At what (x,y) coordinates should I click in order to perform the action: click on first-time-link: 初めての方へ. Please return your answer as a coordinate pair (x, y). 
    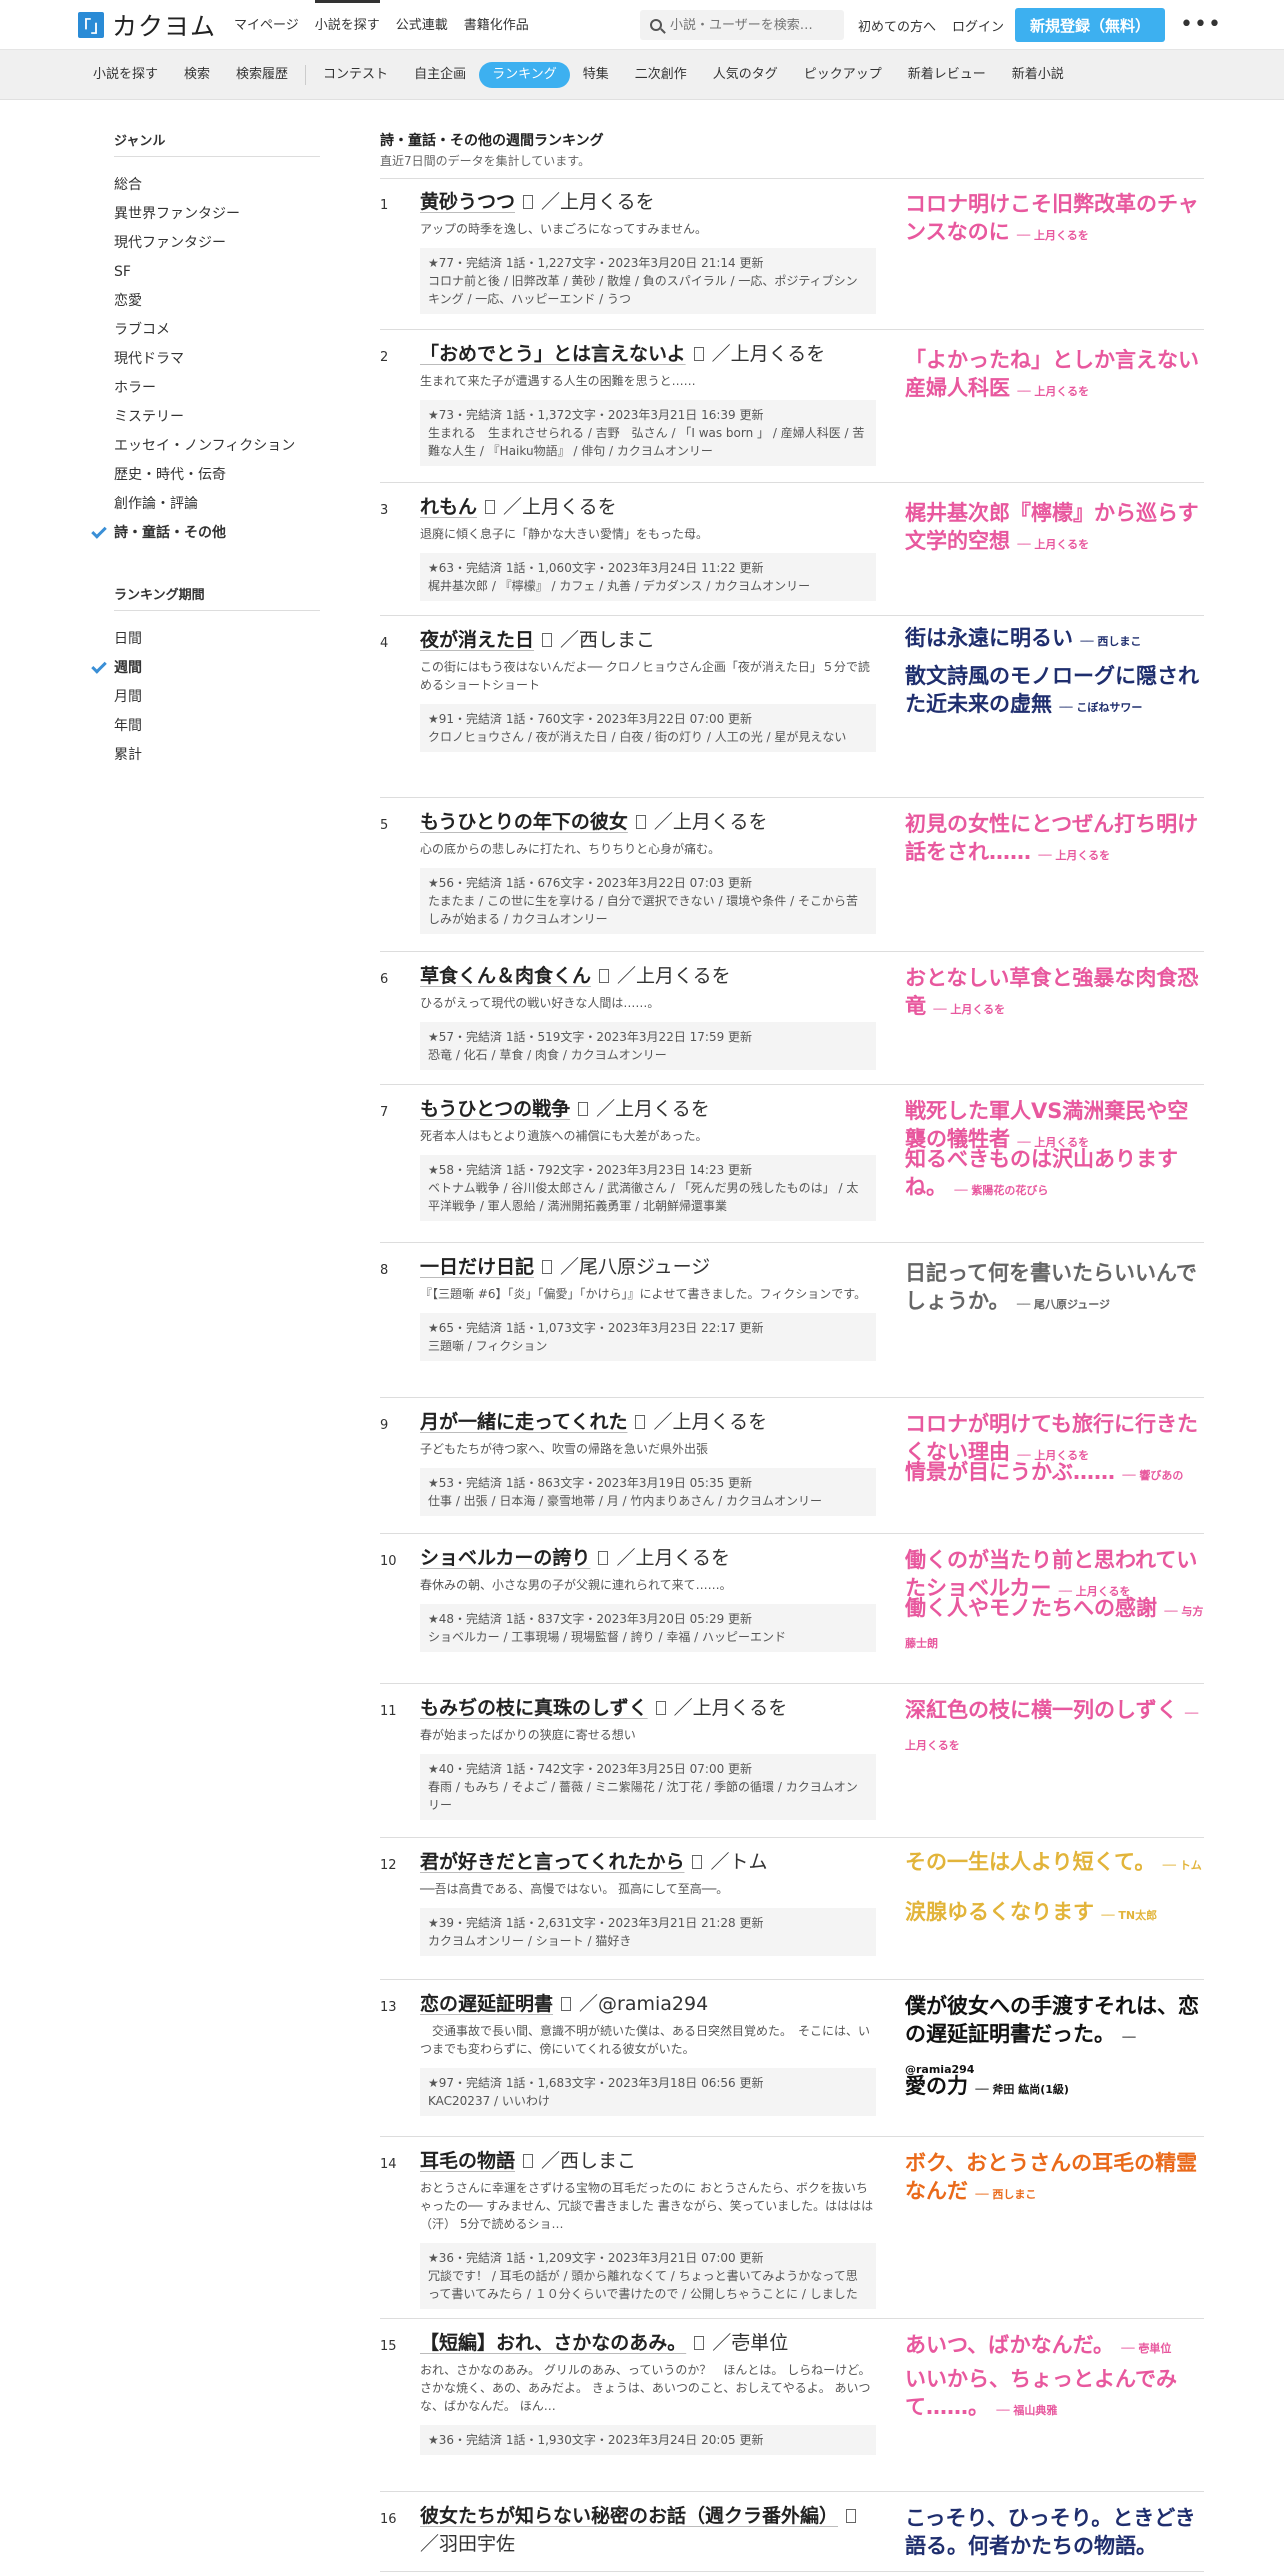
    Looking at the image, I should click on (897, 25).